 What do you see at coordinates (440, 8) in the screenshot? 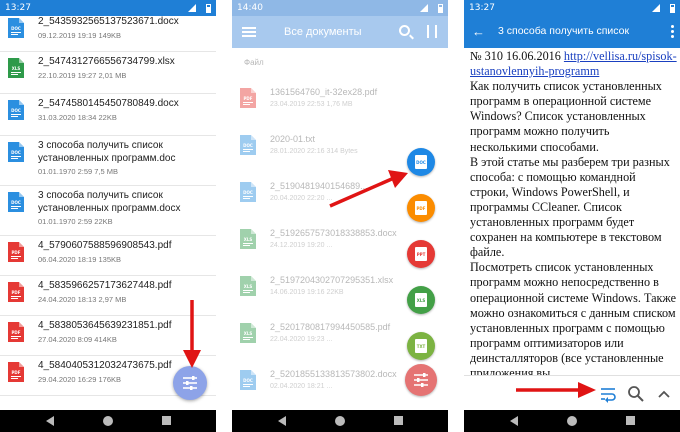
I see `battery-icon` at bounding box center [440, 8].